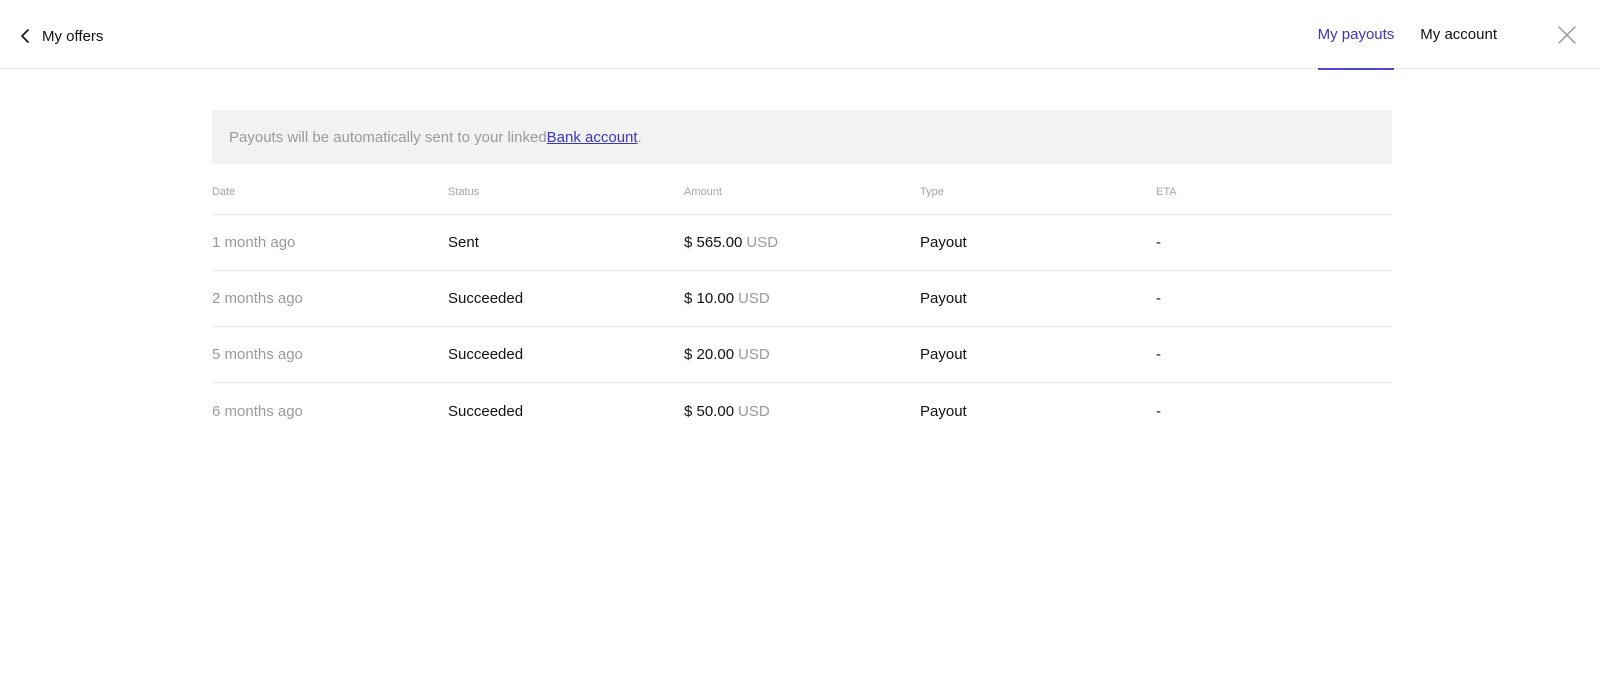 The width and height of the screenshot is (1600, 674). What do you see at coordinates (257, 411) in the screenshot?
I see `cell-date: 6 months ago` at bounding box center [257, 411].